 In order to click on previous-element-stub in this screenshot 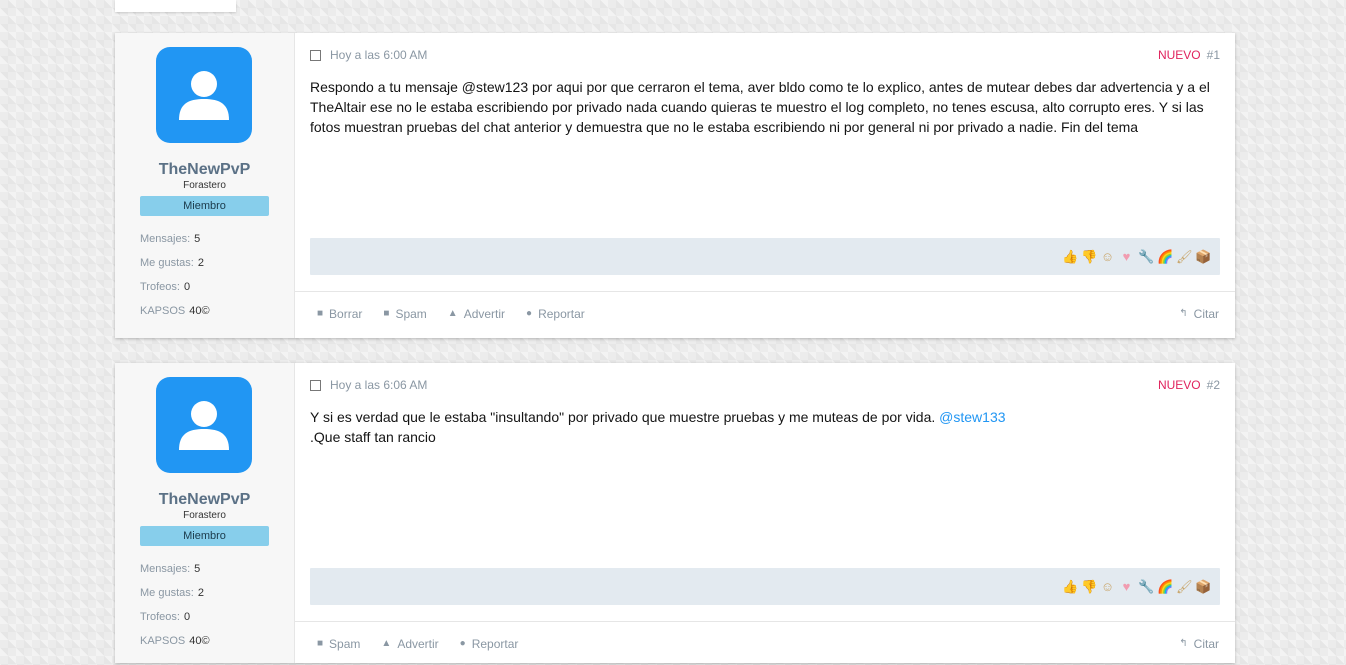, I will do `click(175, 6)`.